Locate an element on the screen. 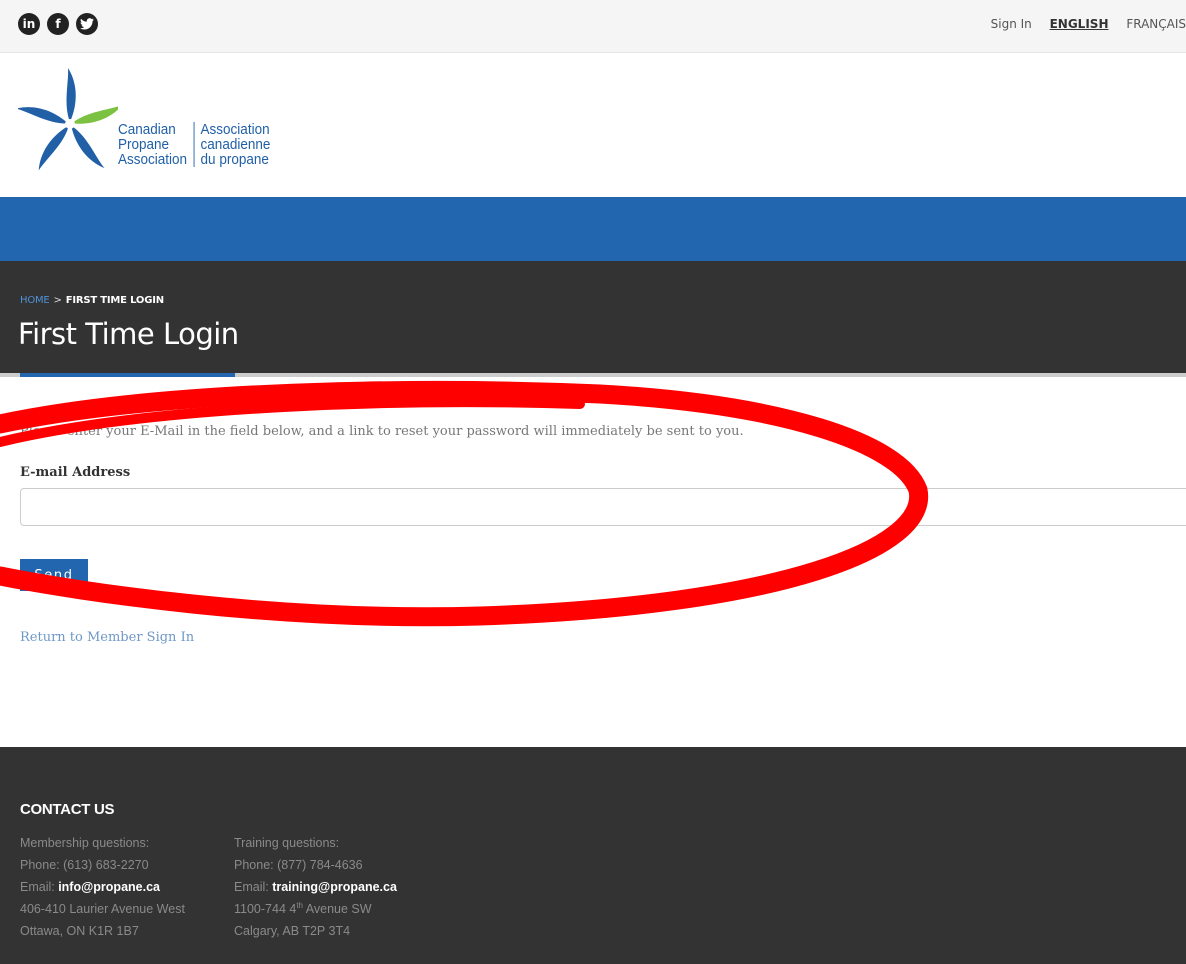 Image resolution: width=1186 pixels, height=964 pixels. social-links: in f is located at coordinates (58, 24).